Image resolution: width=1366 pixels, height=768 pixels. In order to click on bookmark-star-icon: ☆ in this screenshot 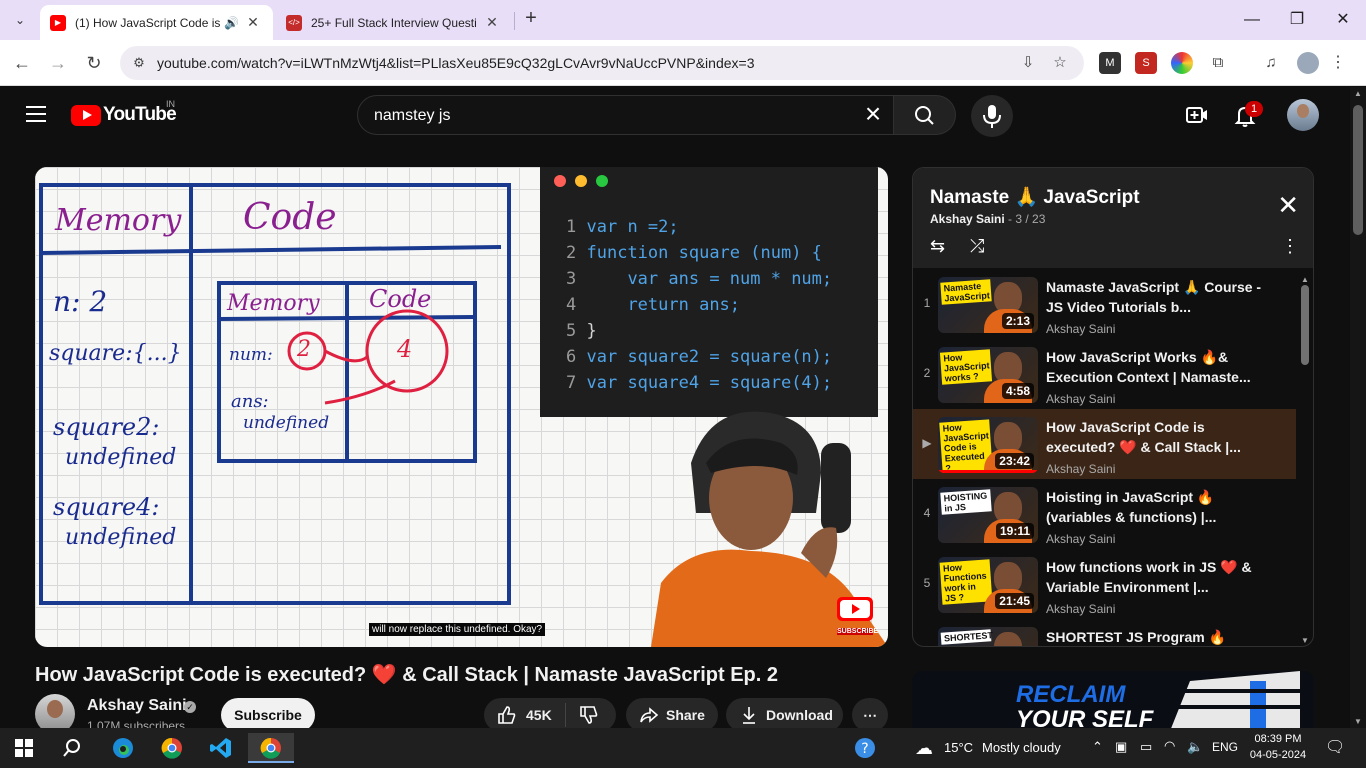, I will do `click(1060, 63)`.